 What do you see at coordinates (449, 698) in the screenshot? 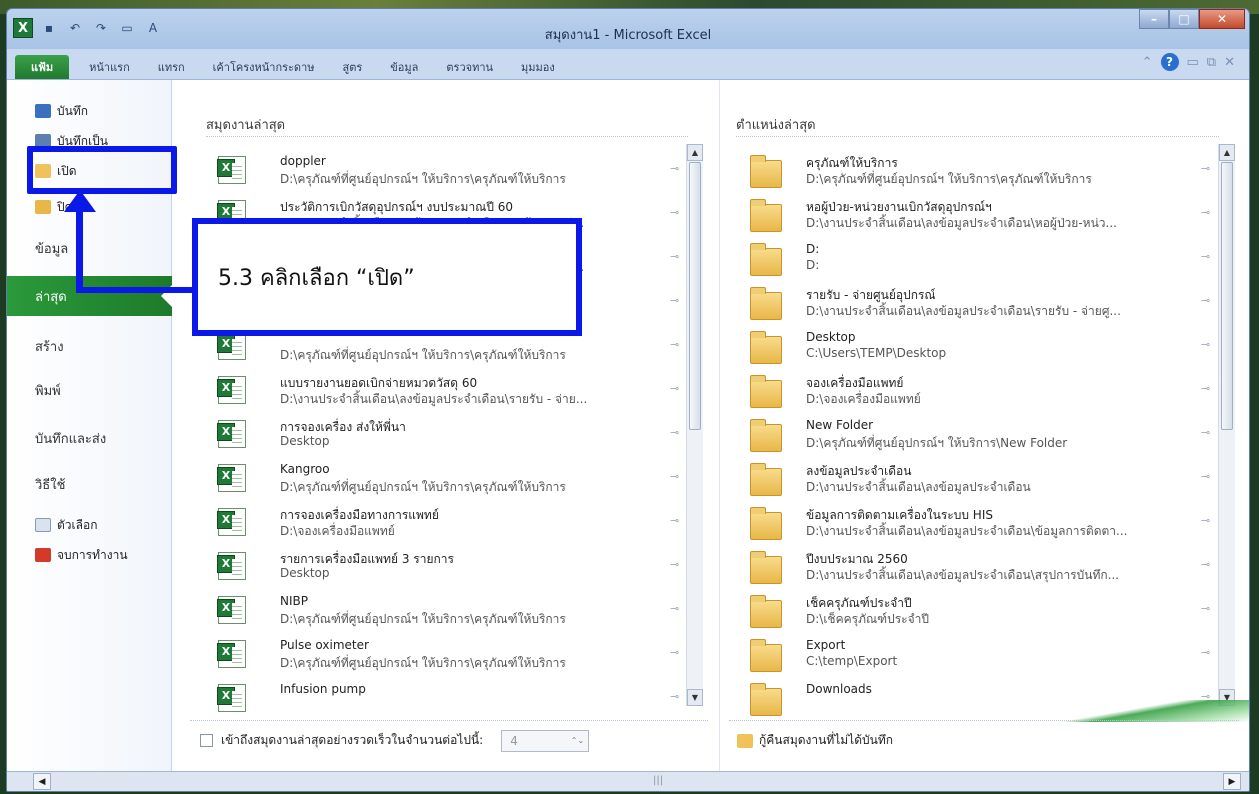
I see `list-item: Infusion pump ⊸` at bounding box center [449, 698].